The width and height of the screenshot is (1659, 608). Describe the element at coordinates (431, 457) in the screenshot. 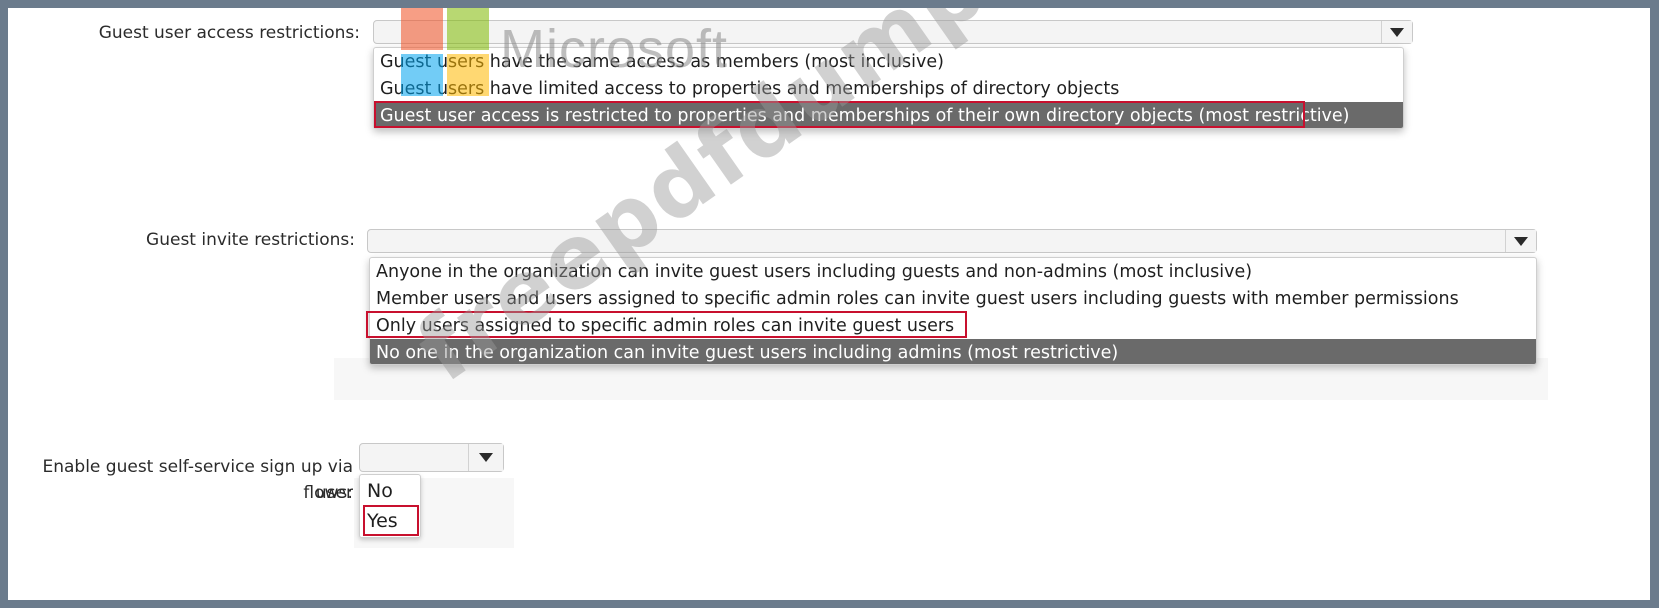

I see `self-service-dropdown` at that location.